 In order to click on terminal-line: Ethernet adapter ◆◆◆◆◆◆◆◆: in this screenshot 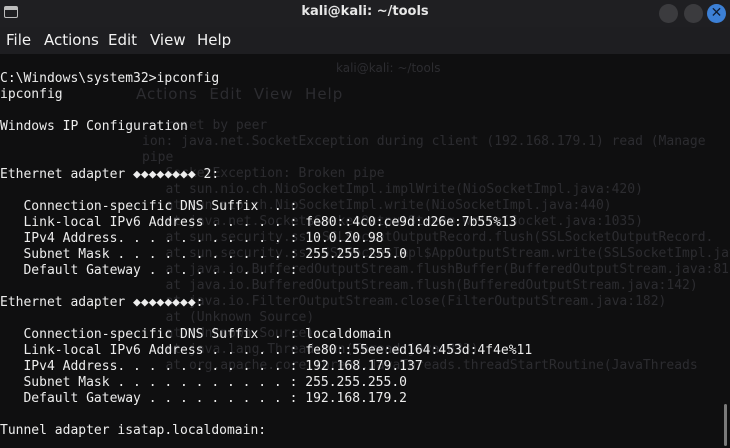, I will do `click(102, 302)`.